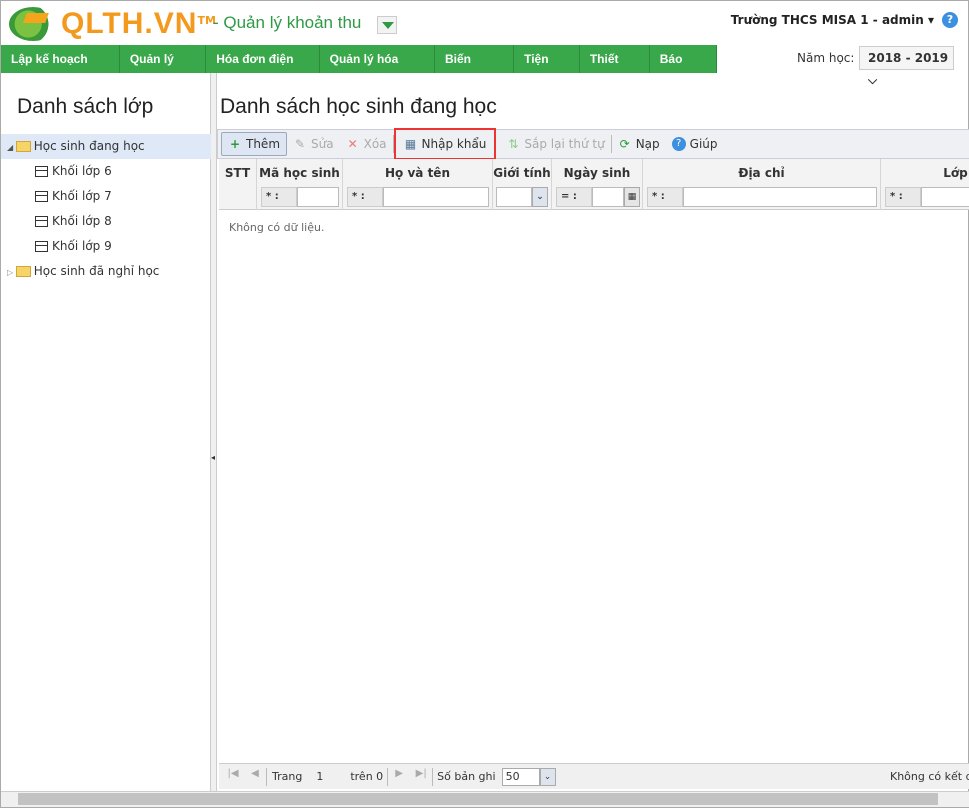  What do you see at coordinates (387, 25) in the screenshot?
I see `app-switch-dropdown` at bounding box center [387, 25].